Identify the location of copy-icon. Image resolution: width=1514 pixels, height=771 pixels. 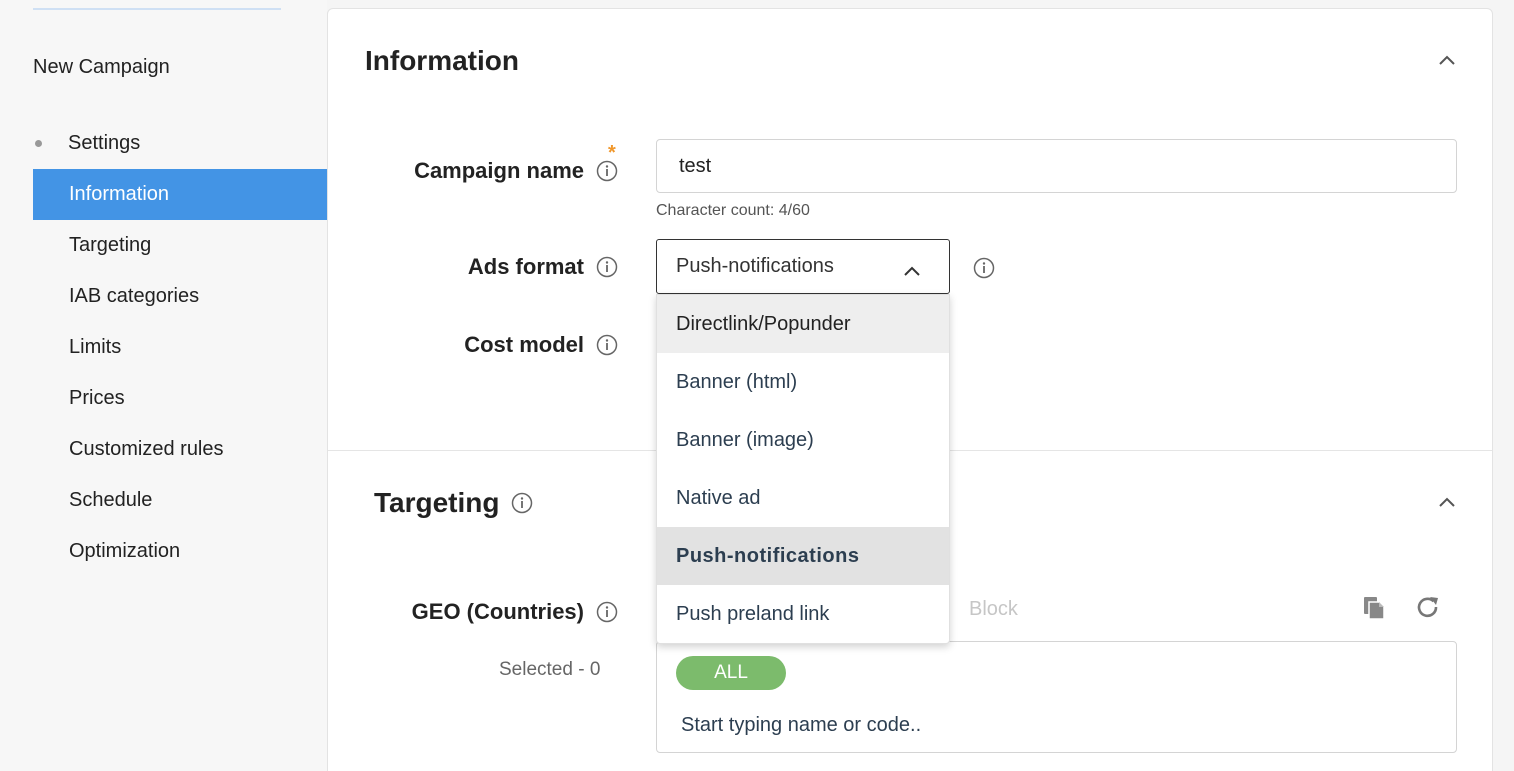
(1374, 608).